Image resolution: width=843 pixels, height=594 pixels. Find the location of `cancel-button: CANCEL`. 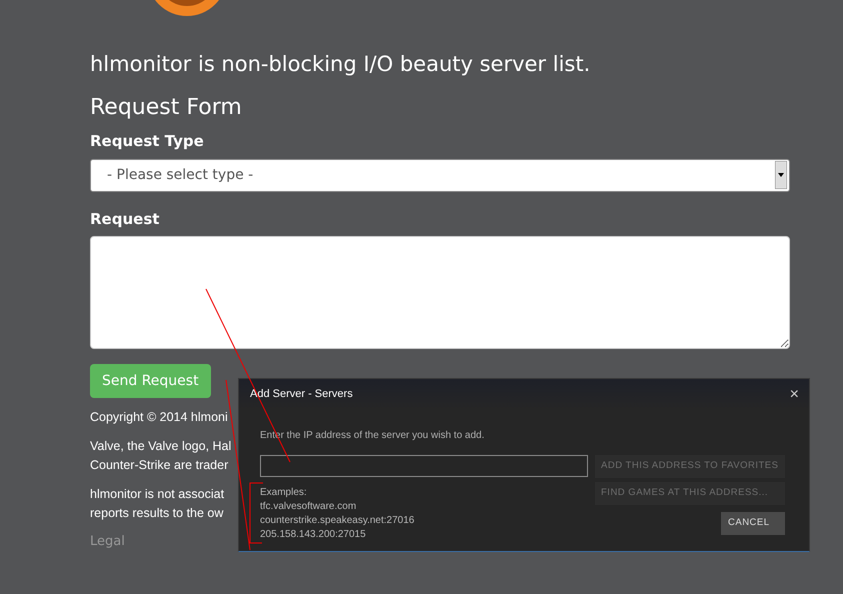

cancel-button: CANCEL is located at coordinates (753, 523).